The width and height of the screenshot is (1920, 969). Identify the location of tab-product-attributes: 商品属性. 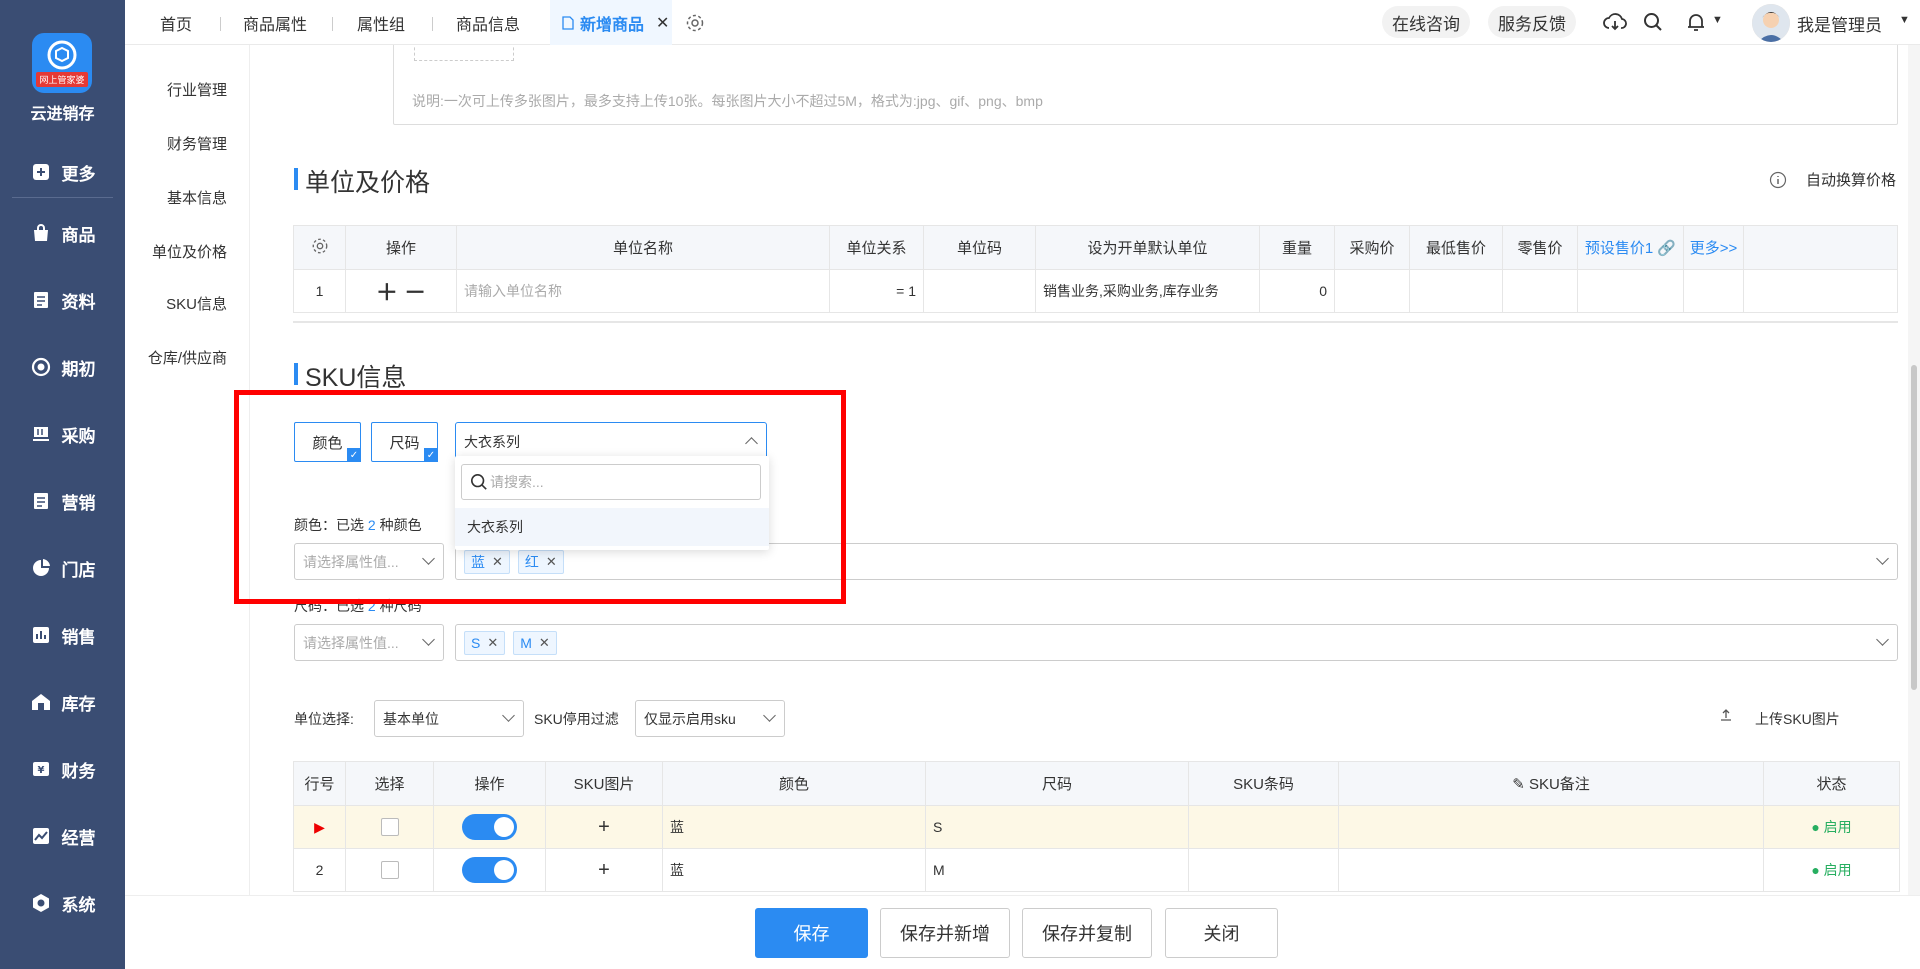
(275, 22).